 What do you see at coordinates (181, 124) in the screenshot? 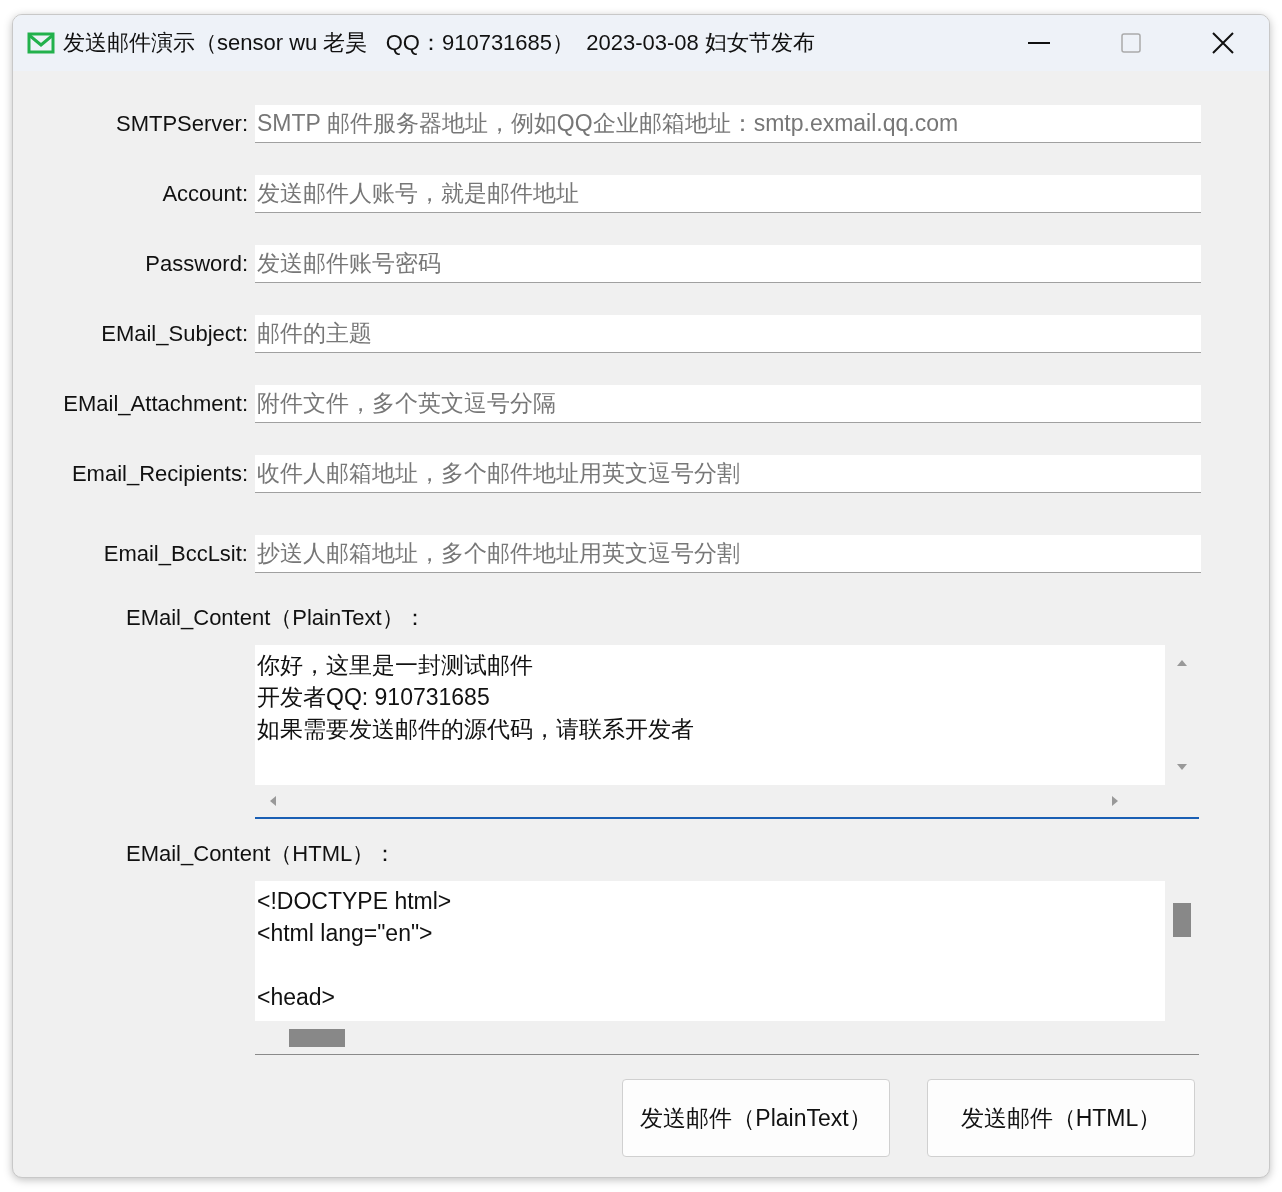
I see `field-label: SMTPServer:` at bounding box center [181, 124].